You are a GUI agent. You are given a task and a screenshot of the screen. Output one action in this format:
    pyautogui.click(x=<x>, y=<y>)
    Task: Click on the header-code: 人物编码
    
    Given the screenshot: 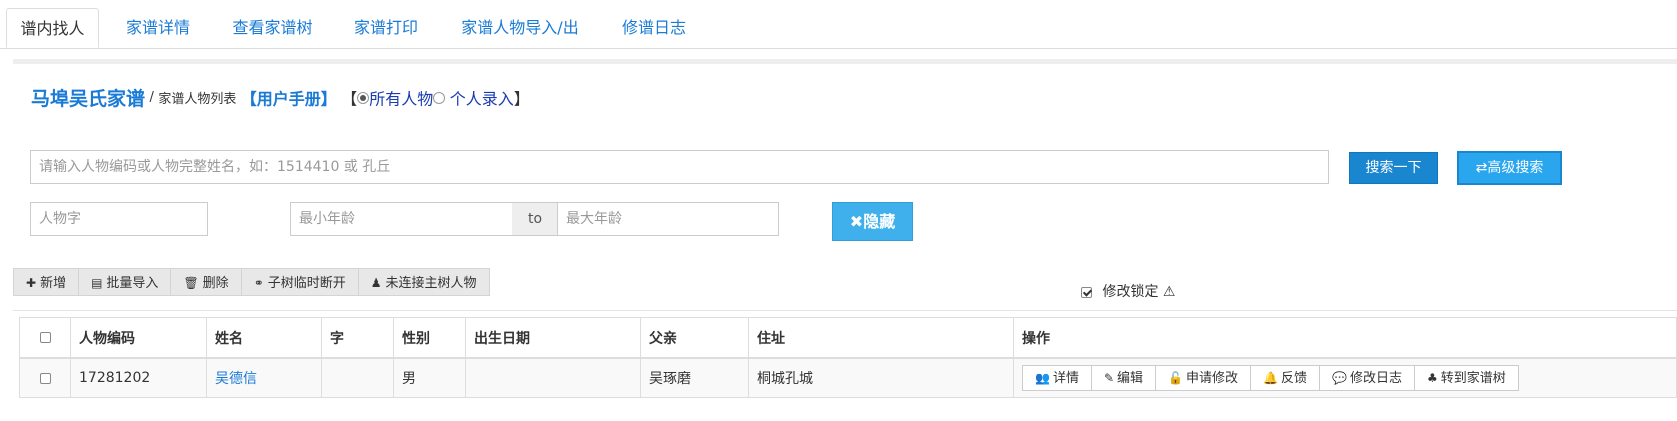 What is the action you would take?
    pyautogui.click(x=138, y=338)
    